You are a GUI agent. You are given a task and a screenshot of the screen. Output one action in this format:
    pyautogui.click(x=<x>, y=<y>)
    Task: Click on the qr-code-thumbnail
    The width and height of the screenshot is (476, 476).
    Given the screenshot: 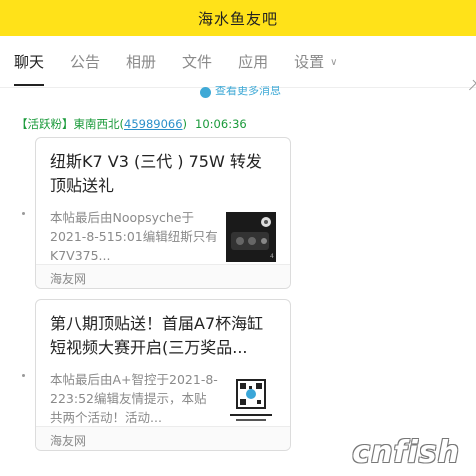 What is the action you would take?
    pyautogui.click(x=251, y=399)
    